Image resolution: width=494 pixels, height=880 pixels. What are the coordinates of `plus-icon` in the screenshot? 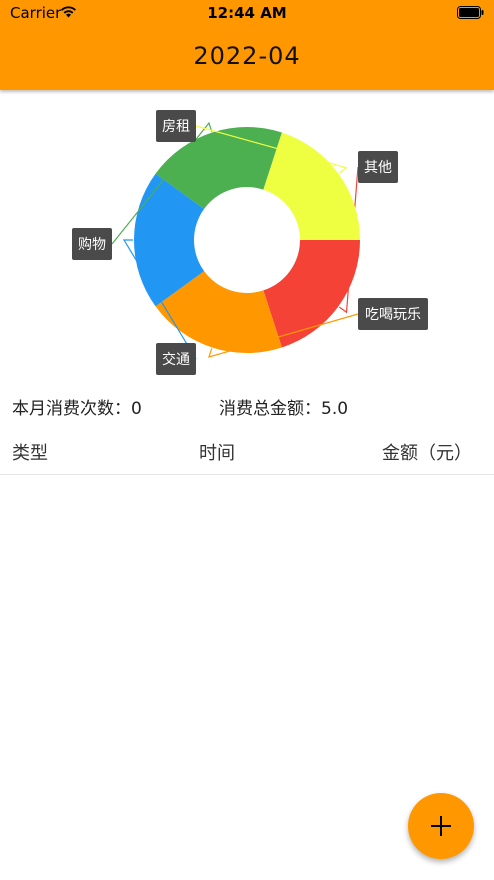 It's located at (441, 826).